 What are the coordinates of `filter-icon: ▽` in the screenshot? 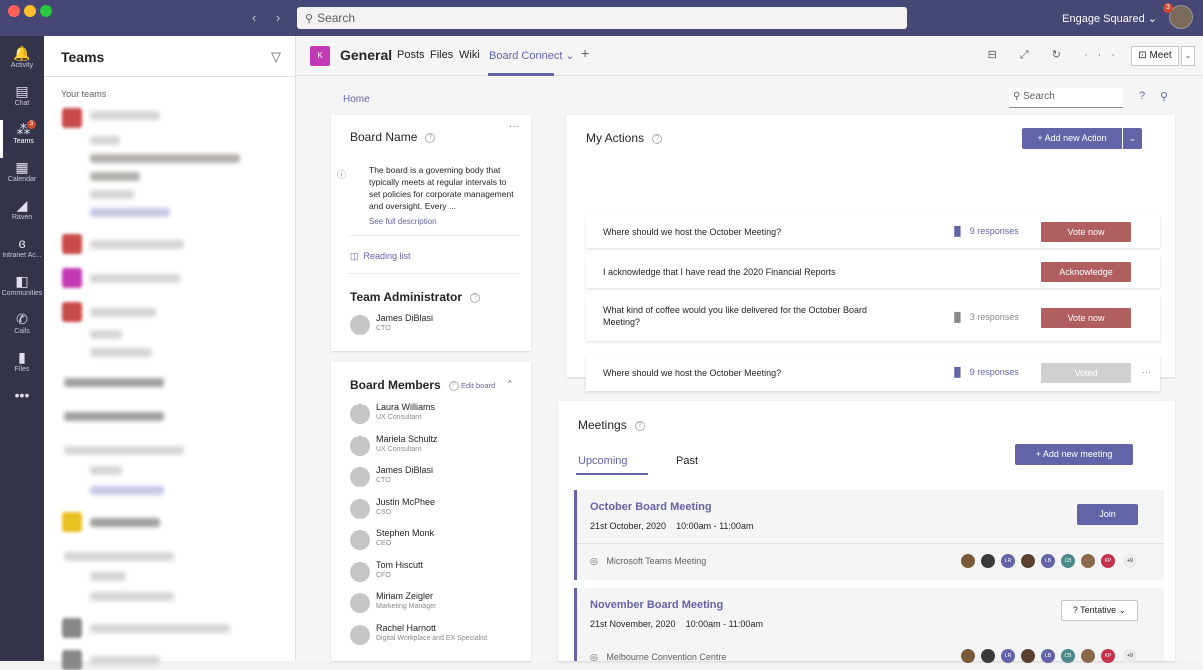 It's located at (276, 57).